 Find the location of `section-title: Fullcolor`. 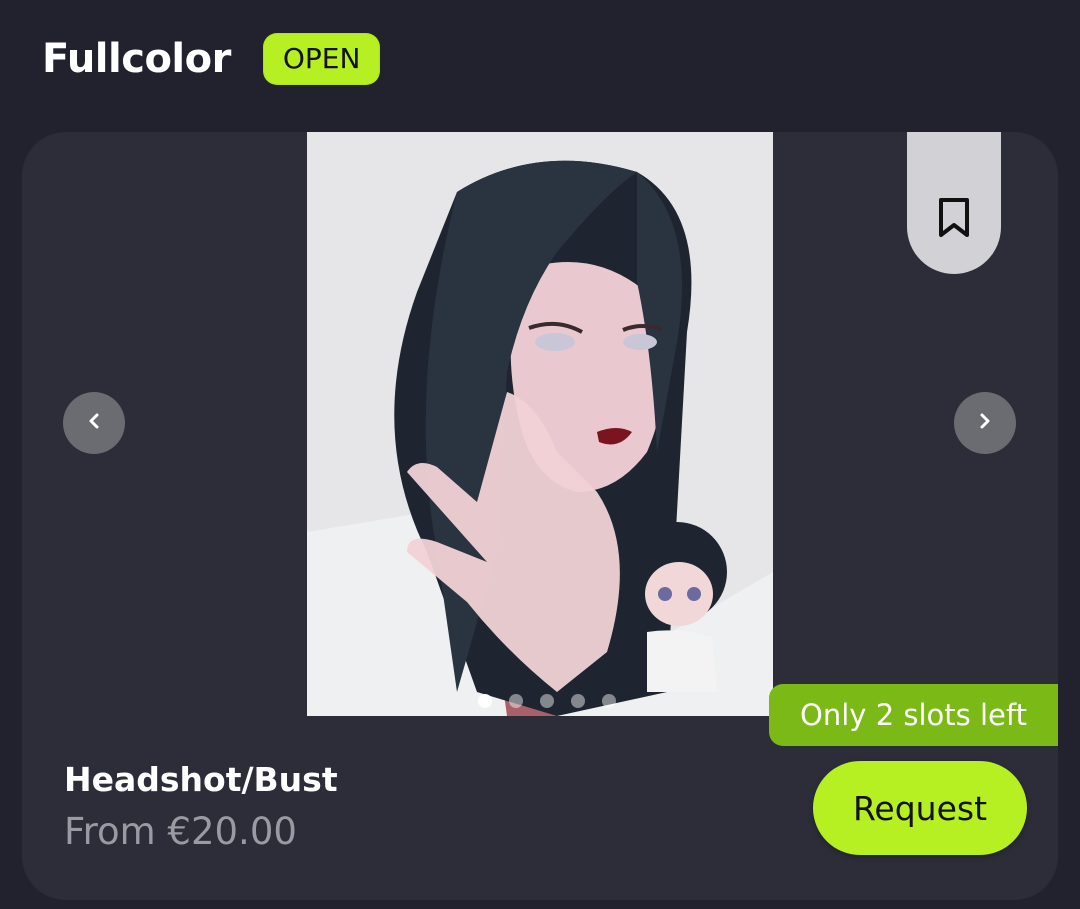

section-title: Fullcolor is located at coordinates (136, 59).